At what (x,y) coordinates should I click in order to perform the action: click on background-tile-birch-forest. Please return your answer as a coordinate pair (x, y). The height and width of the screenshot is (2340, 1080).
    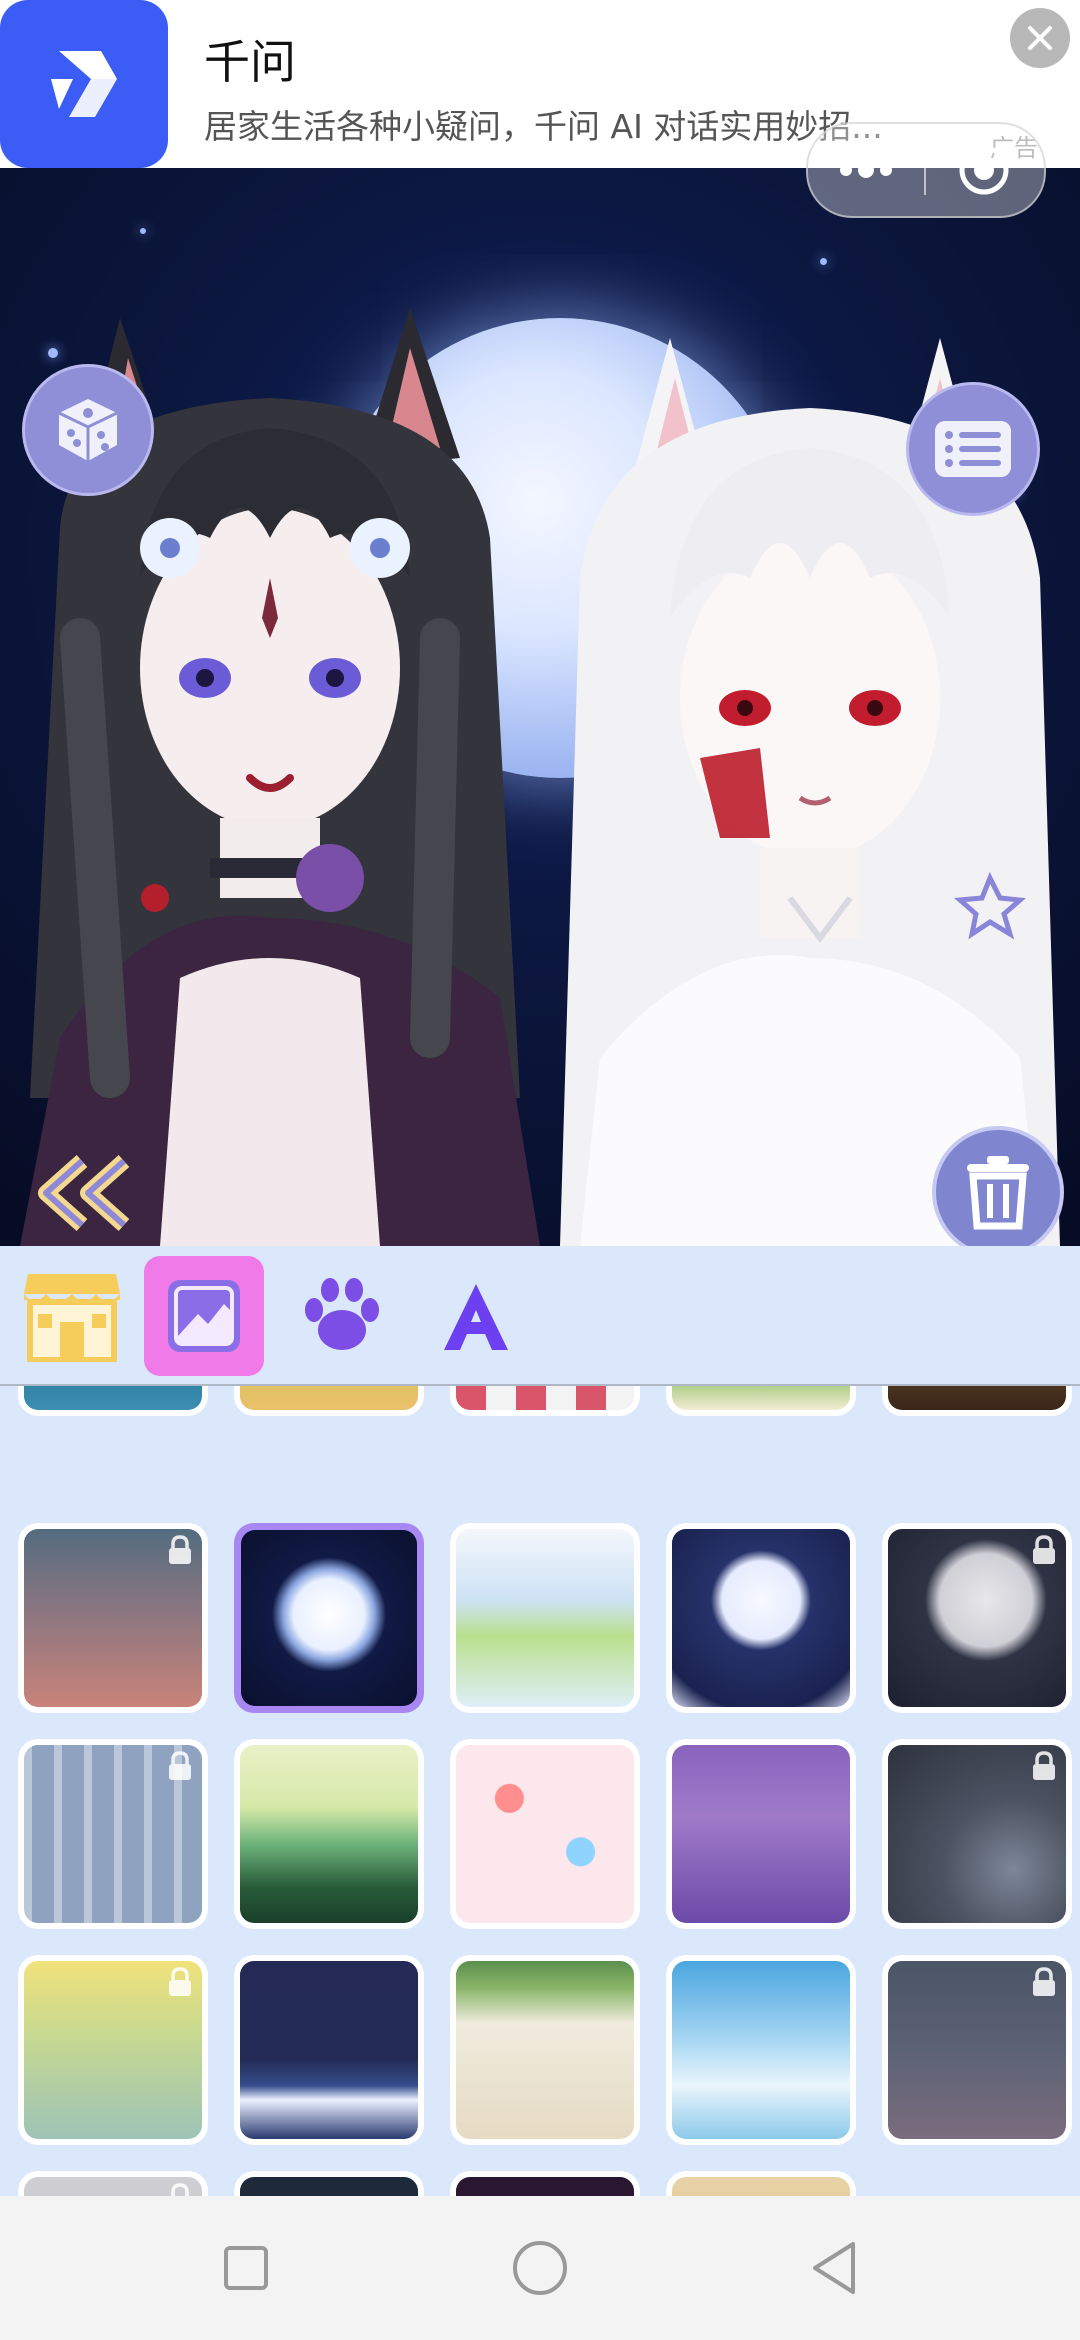
    Looking at the image, I should click on (113, 1834).